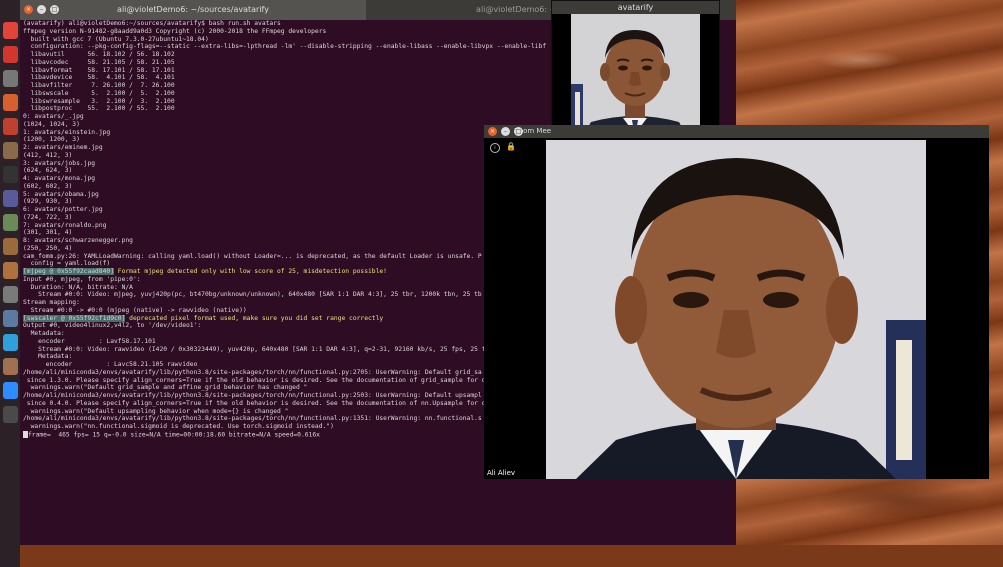  What do you see at coordinates (736, 131) in the screenshot?
I see `zoom-title: Zoom Mee` at bounding box center [736, 131].